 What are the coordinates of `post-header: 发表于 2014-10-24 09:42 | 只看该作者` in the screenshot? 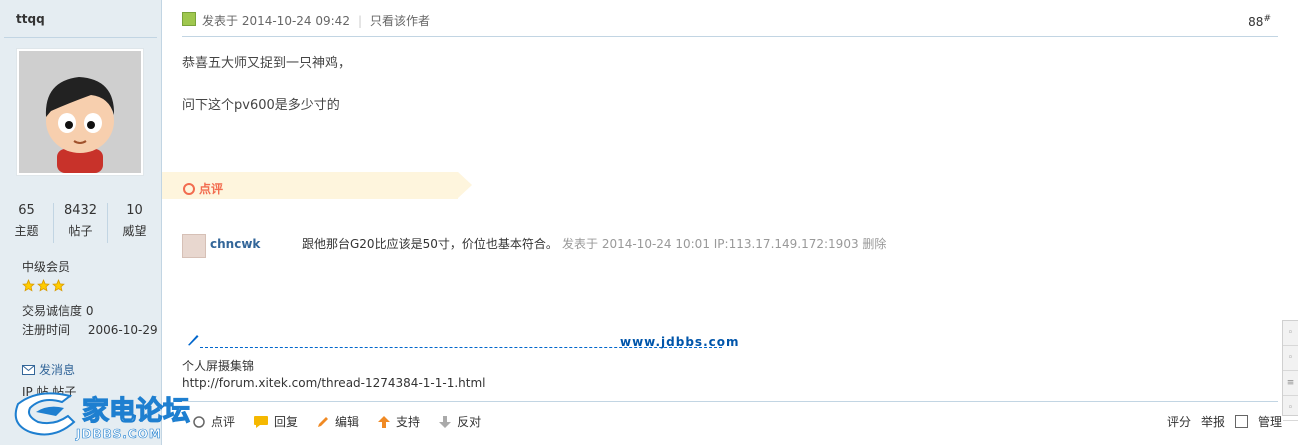 It's located at (316, 21).